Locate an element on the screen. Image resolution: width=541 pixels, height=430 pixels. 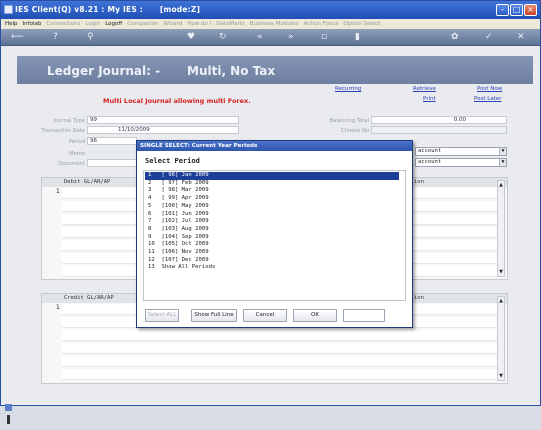
period-option: 12 [107] Dec 2009 is located at coordinates (272, 261).